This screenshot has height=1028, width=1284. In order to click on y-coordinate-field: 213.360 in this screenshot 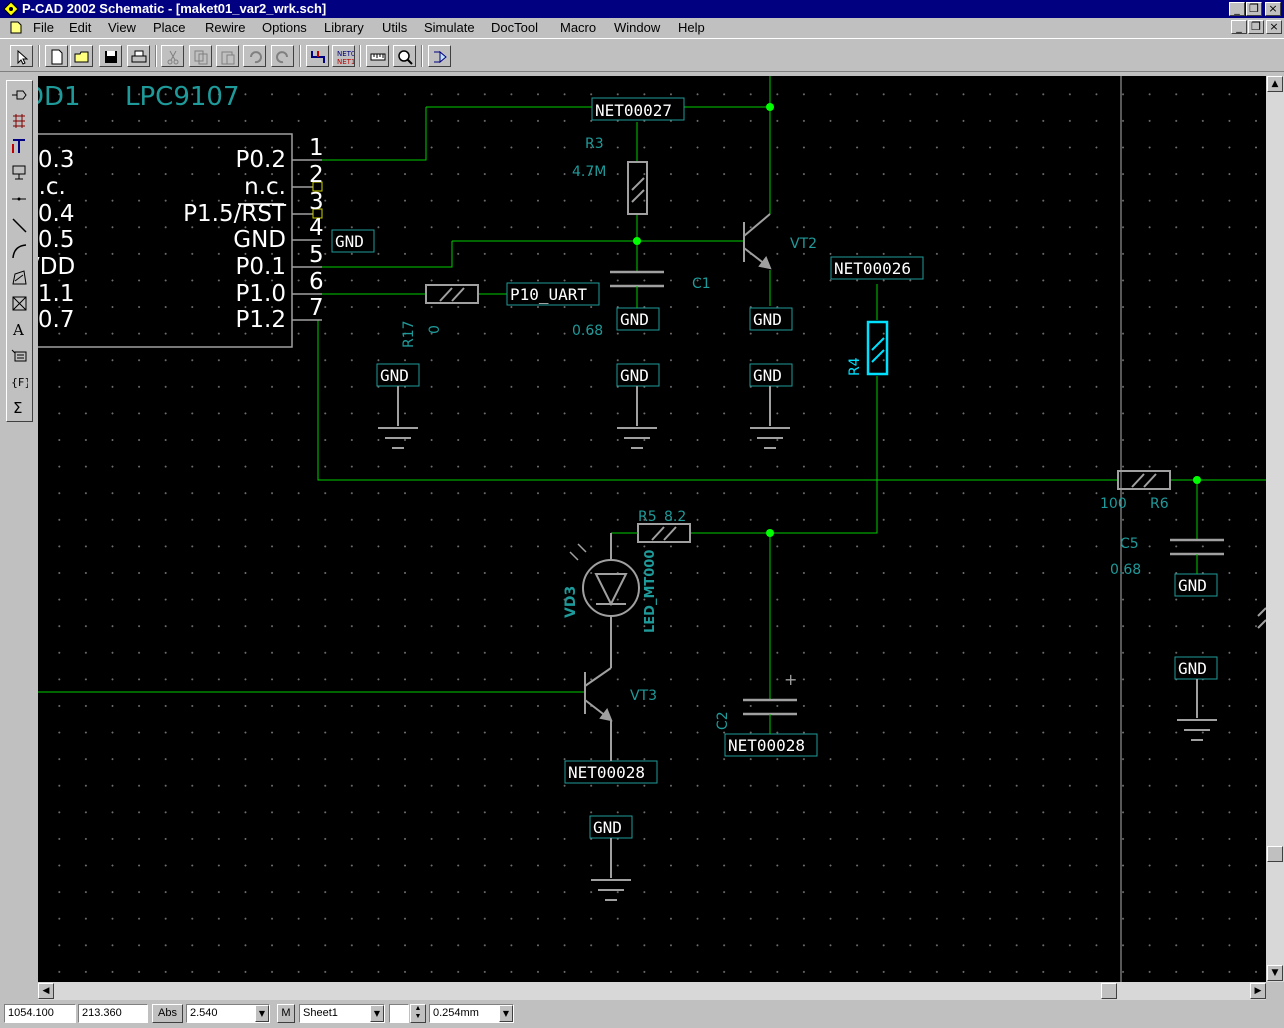, I will do `click(113, 1013)`.